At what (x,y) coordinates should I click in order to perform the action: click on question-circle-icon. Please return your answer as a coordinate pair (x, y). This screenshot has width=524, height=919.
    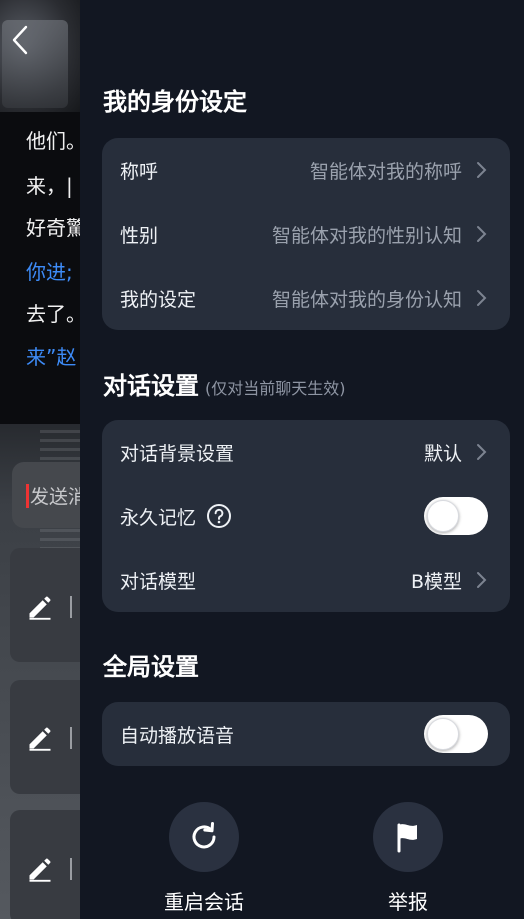
    Looking at the image, I should click on (219, 516).